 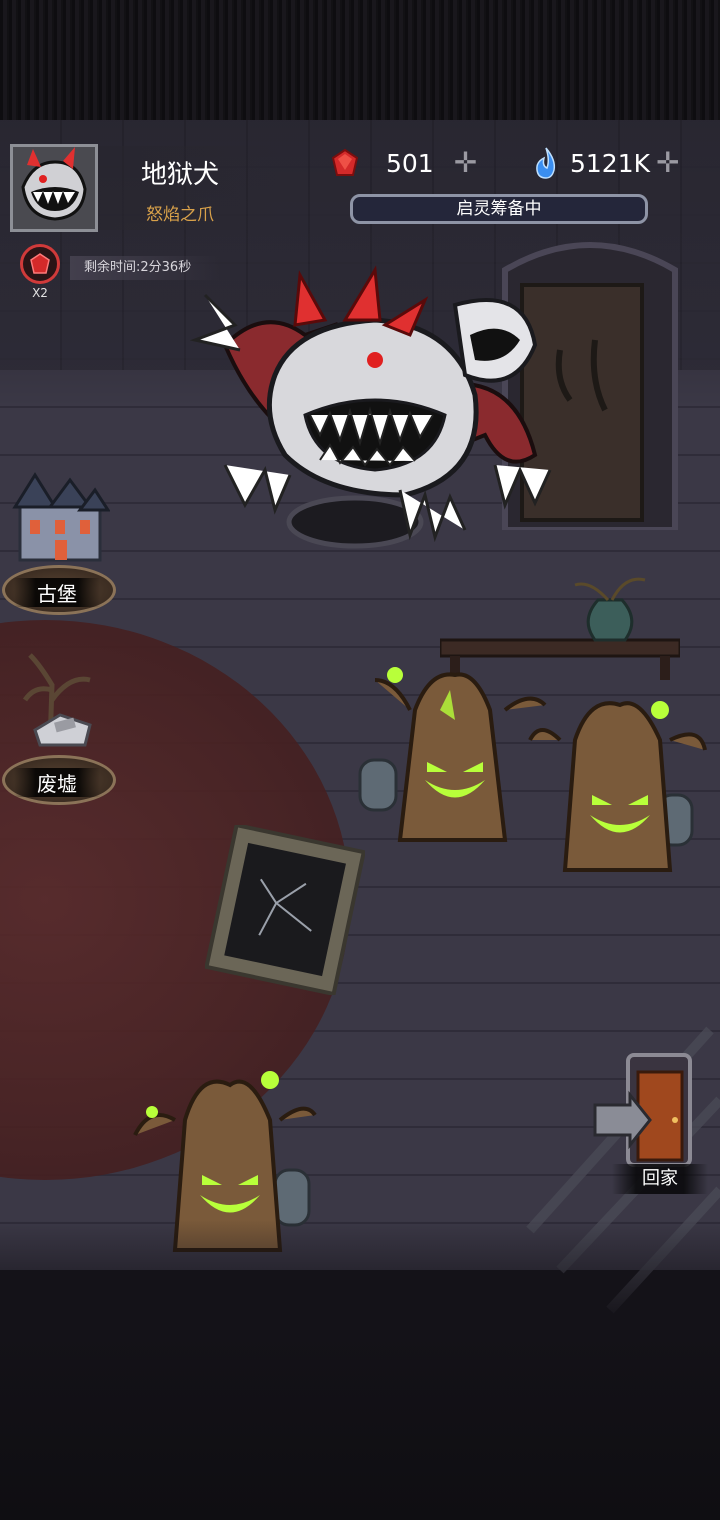 I want to click on location-label: 废墟, so click(x=57, y=782).